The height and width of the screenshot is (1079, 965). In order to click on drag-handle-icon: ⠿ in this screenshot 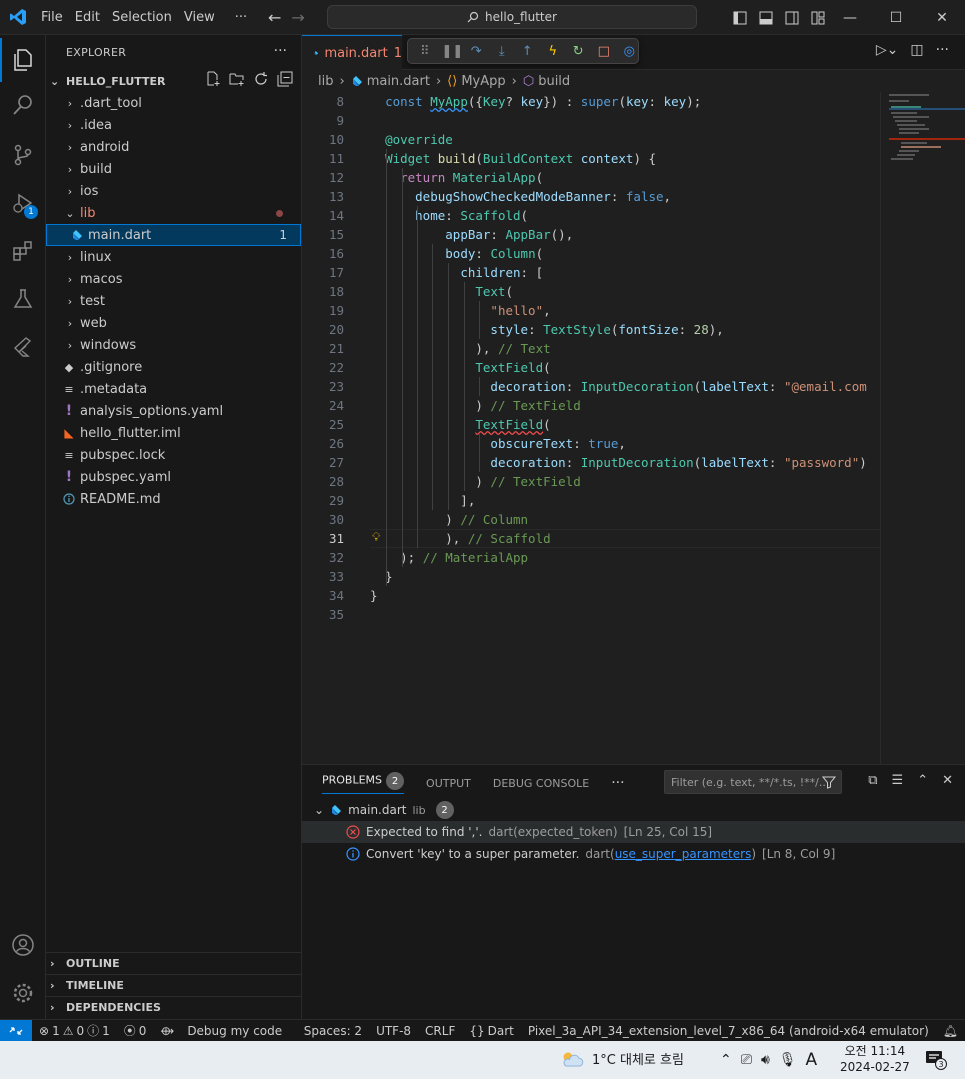, I will do `click(425, 51)`.